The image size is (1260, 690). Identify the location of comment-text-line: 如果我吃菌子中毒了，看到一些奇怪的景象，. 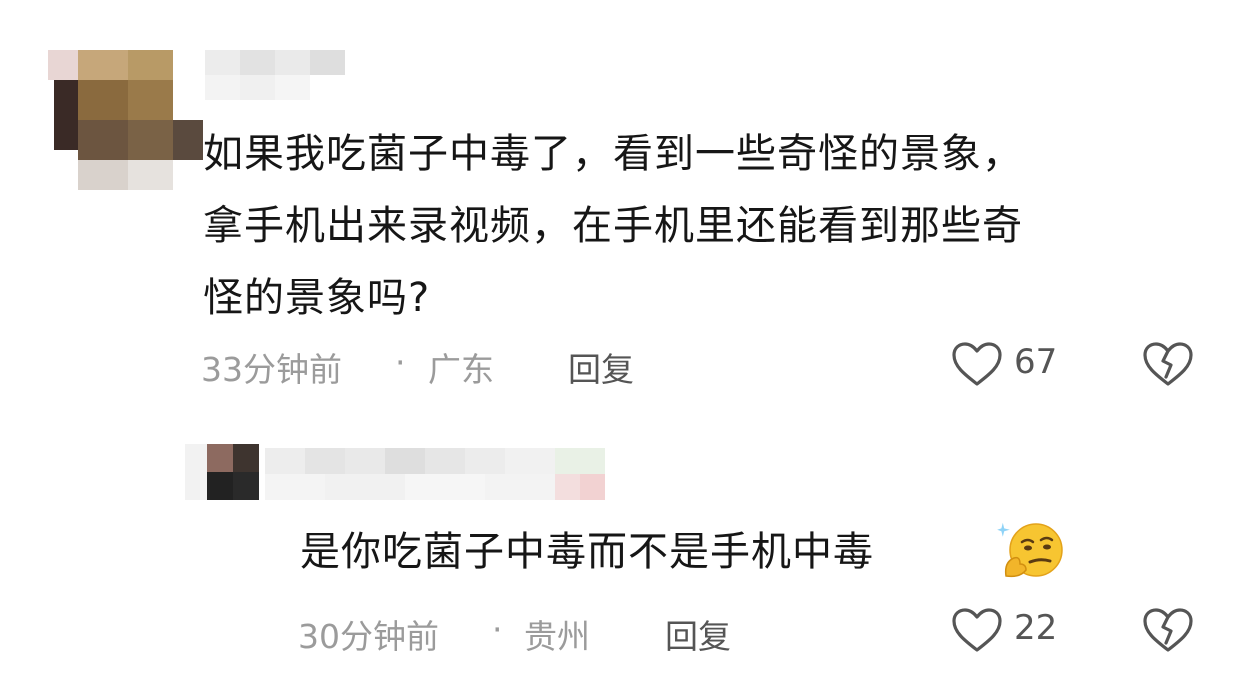
(613, 154).